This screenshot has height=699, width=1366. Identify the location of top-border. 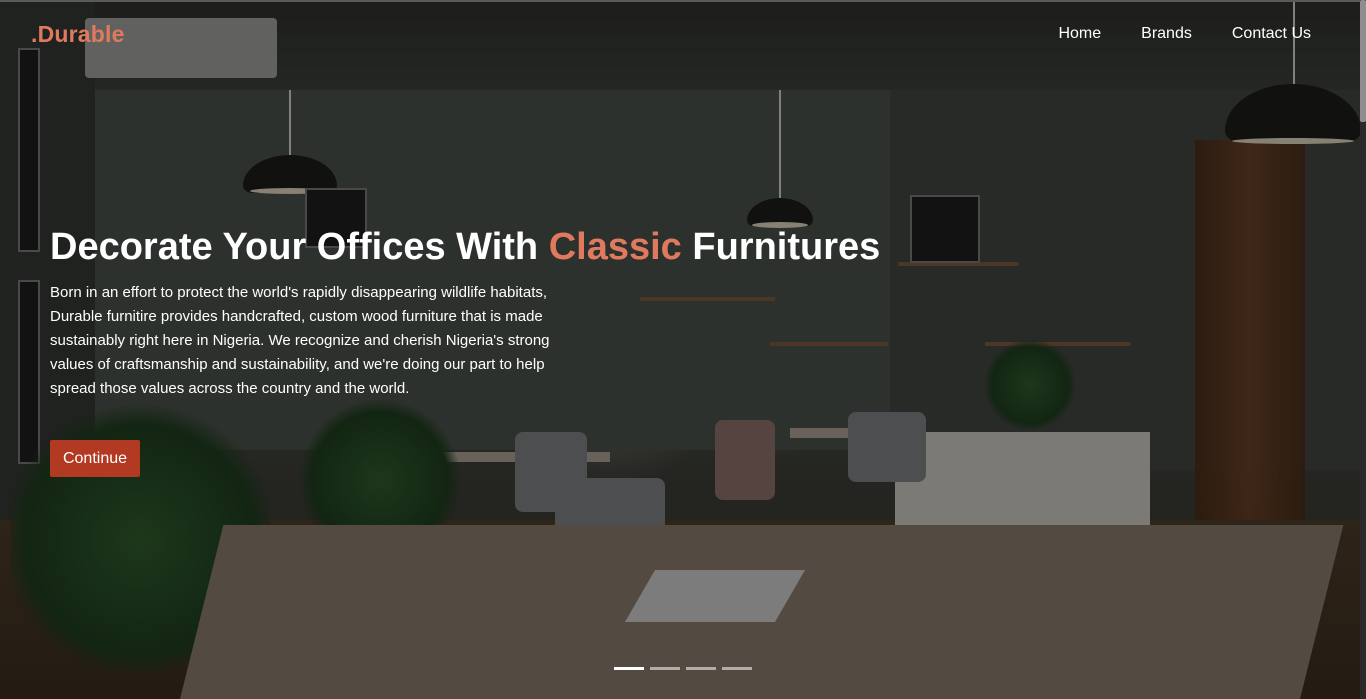
(683, 1).